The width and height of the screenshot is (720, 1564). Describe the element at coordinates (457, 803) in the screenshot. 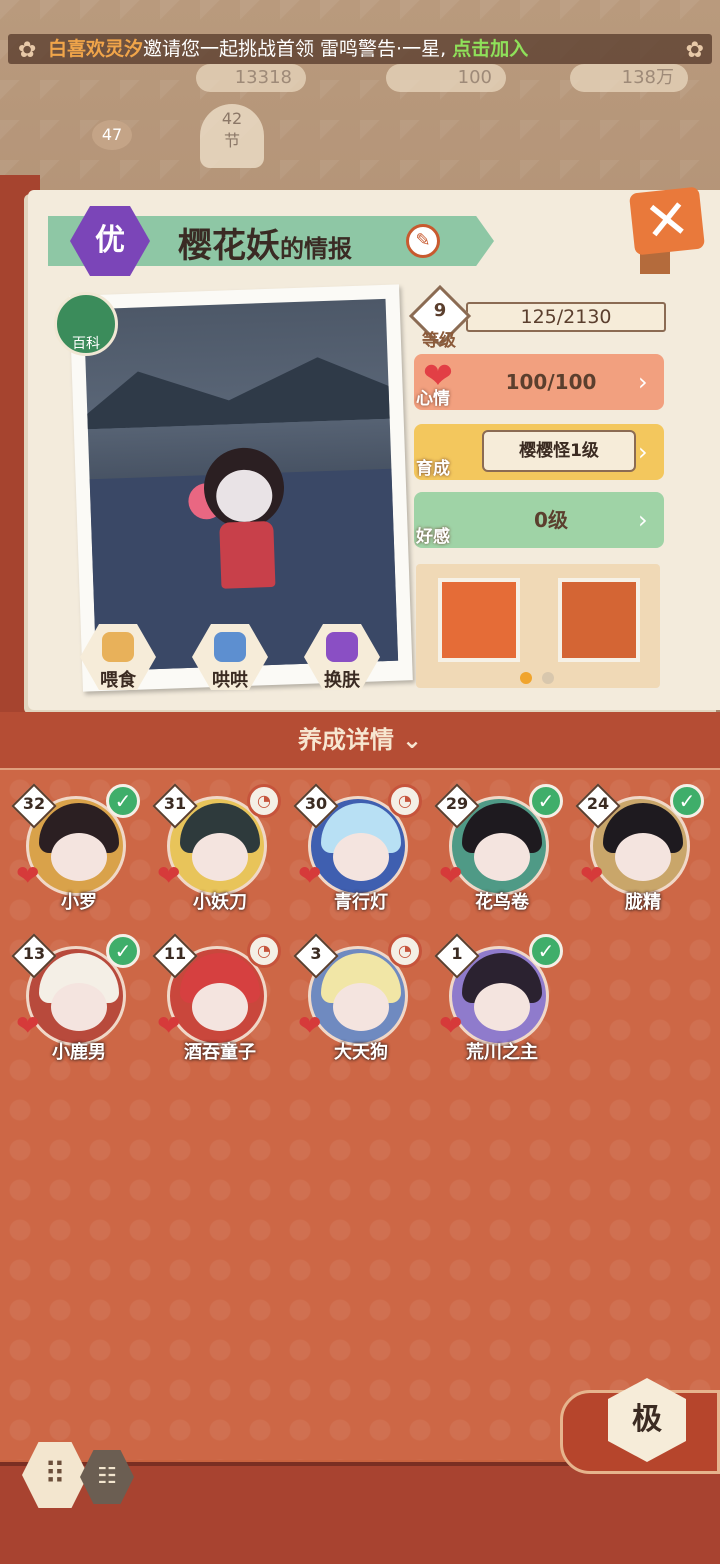

I see `character-level: 29` at that location.